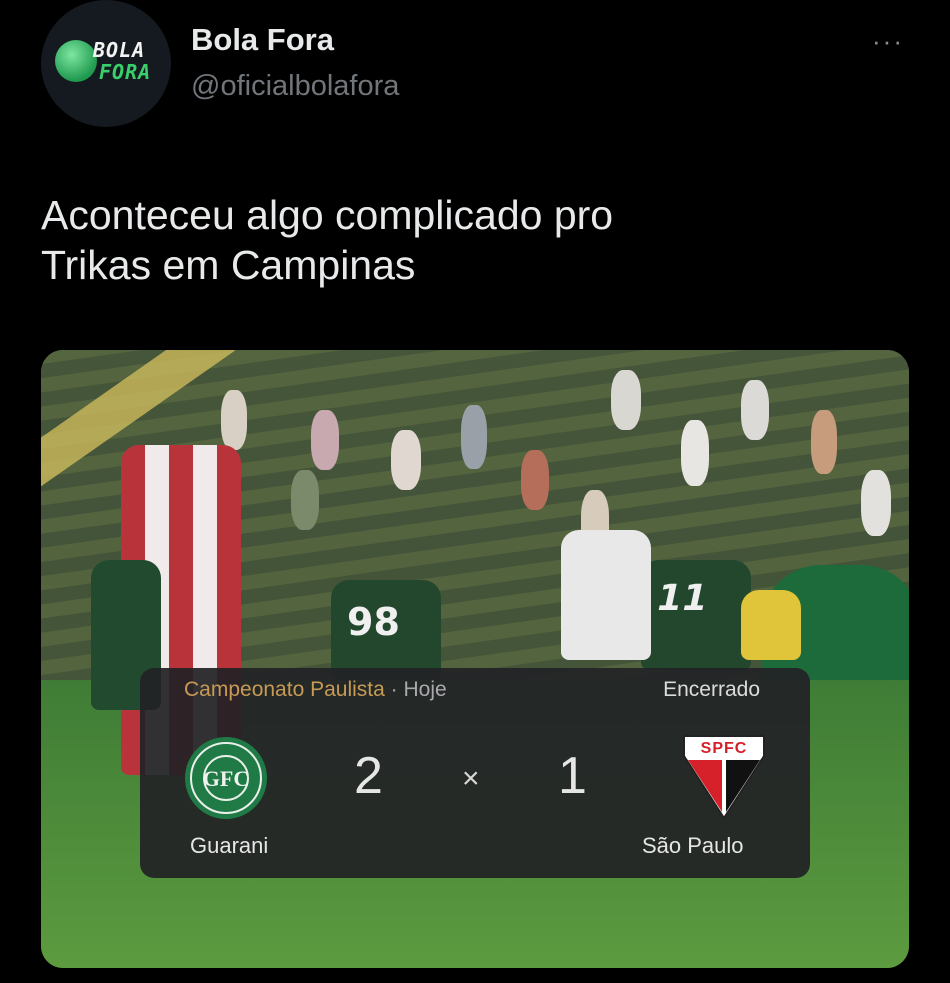 Image resolution: width=950 pixels, height=983 pixels. What do you see at coordinates (262, 40) in the screenshot?
I see `author-display-name: Bola Fora` at bounding box center [262, 40].